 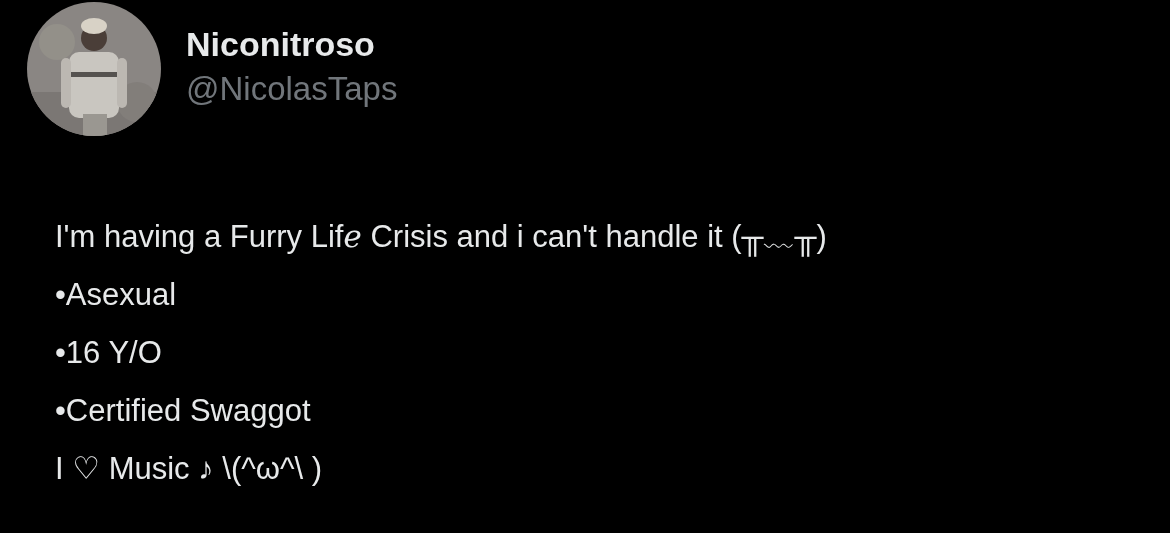 What do you see at coordinates (116, 295) in the screenshot?
I see `tweet-text-line: •Asexual` at bounding box center [116, 295].